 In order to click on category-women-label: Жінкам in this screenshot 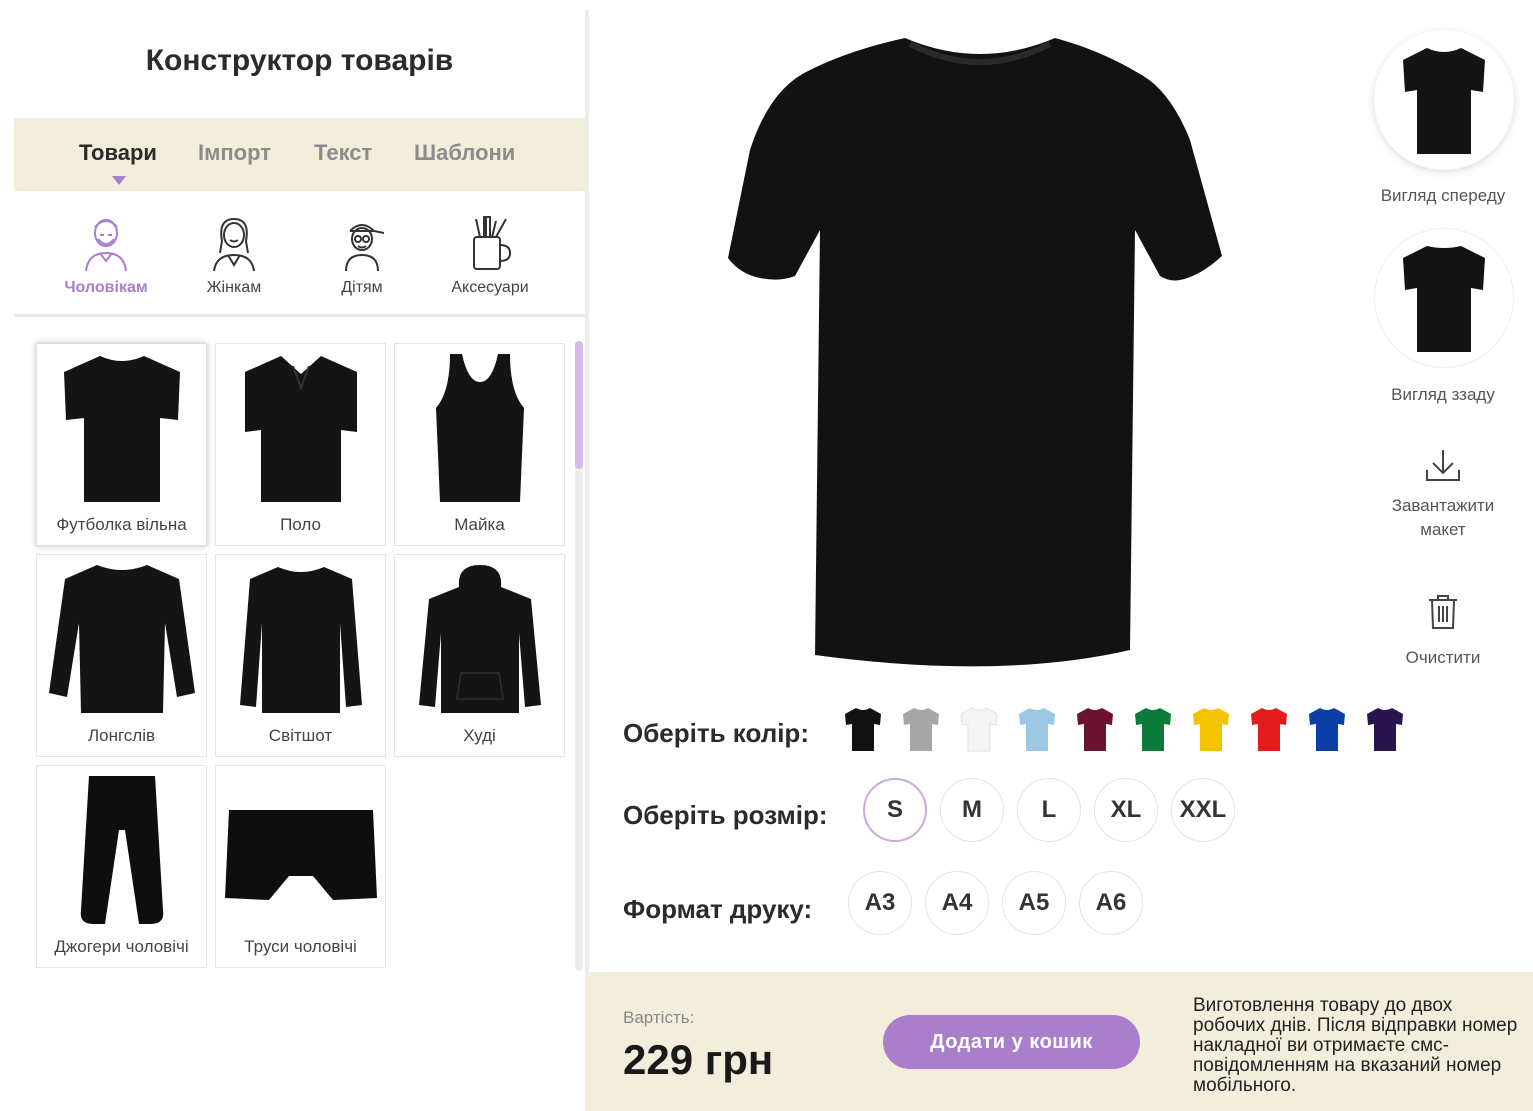, I will do `click(234, 287)`.